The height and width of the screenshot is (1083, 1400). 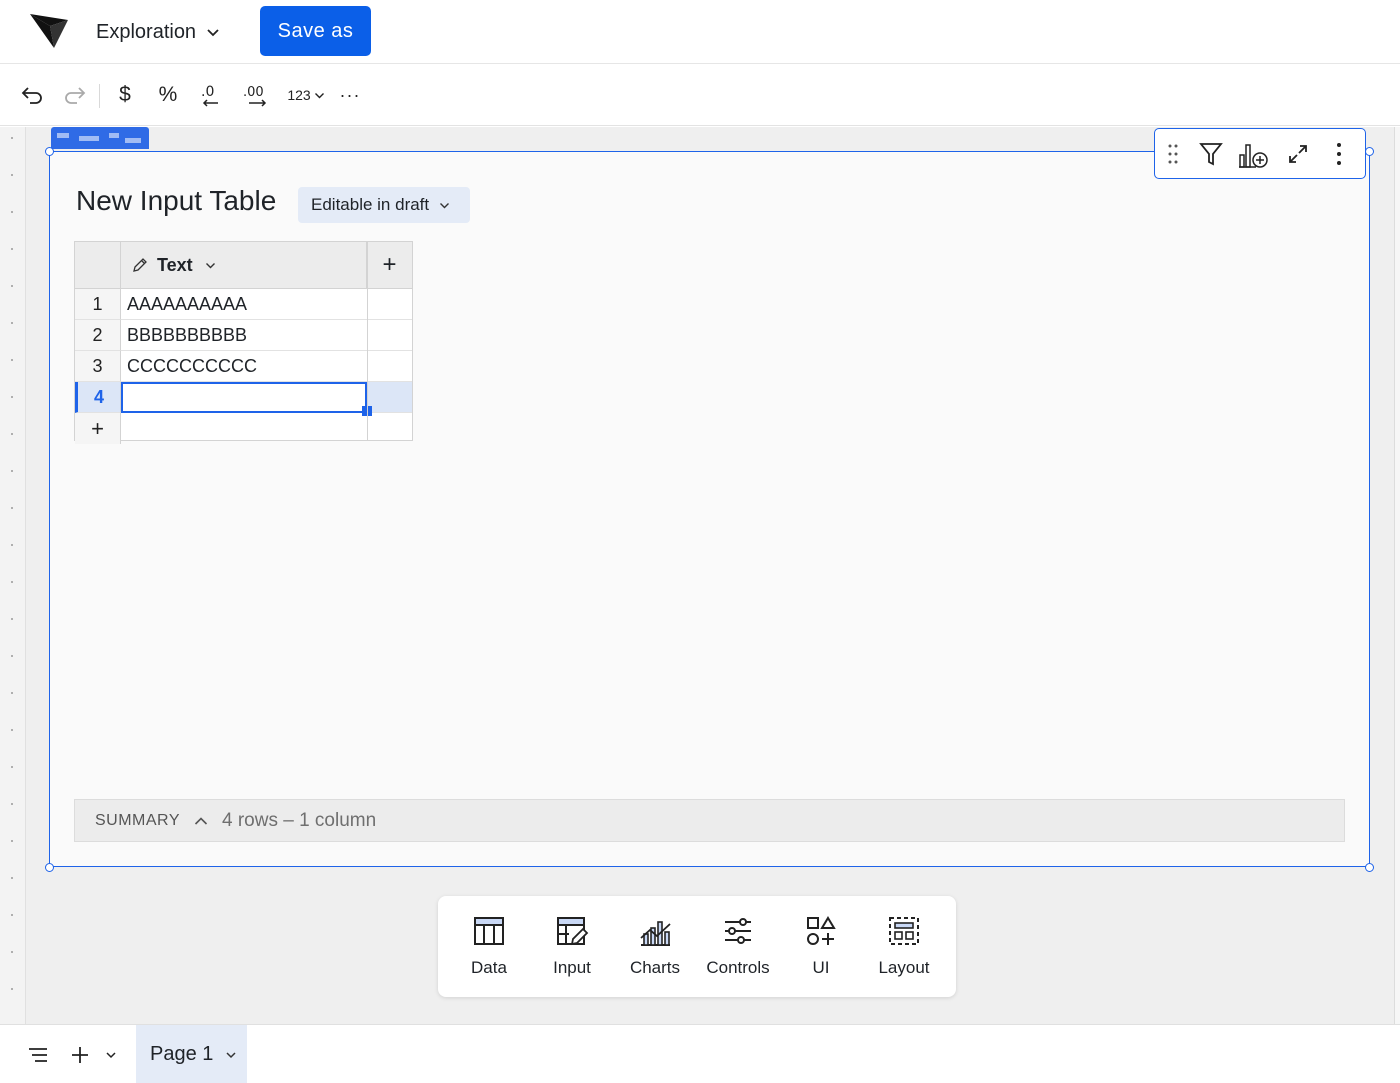 I want to click on drag-handle-icon, so click(x=1173, y=154).